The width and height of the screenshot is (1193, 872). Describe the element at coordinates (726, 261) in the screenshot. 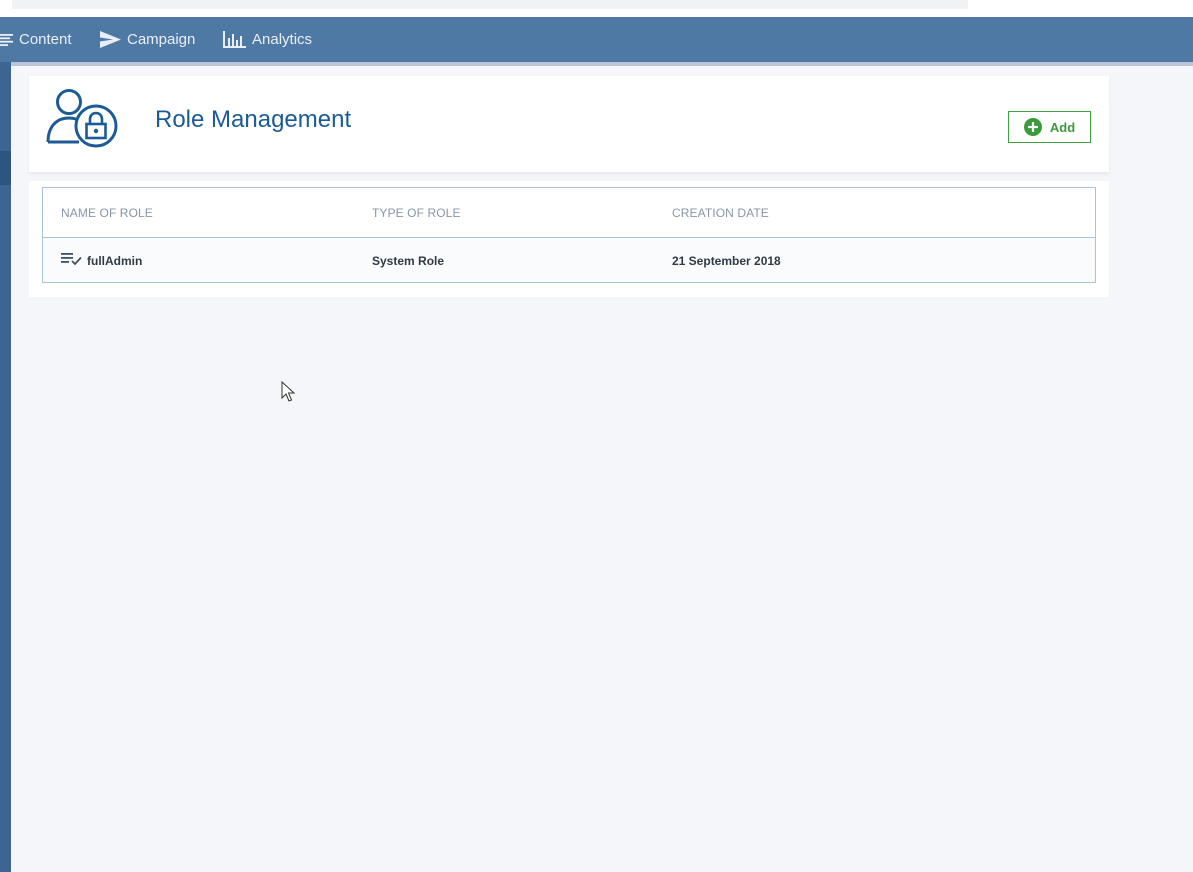

I see `role-creation-date: 21 September 2018` at that location.